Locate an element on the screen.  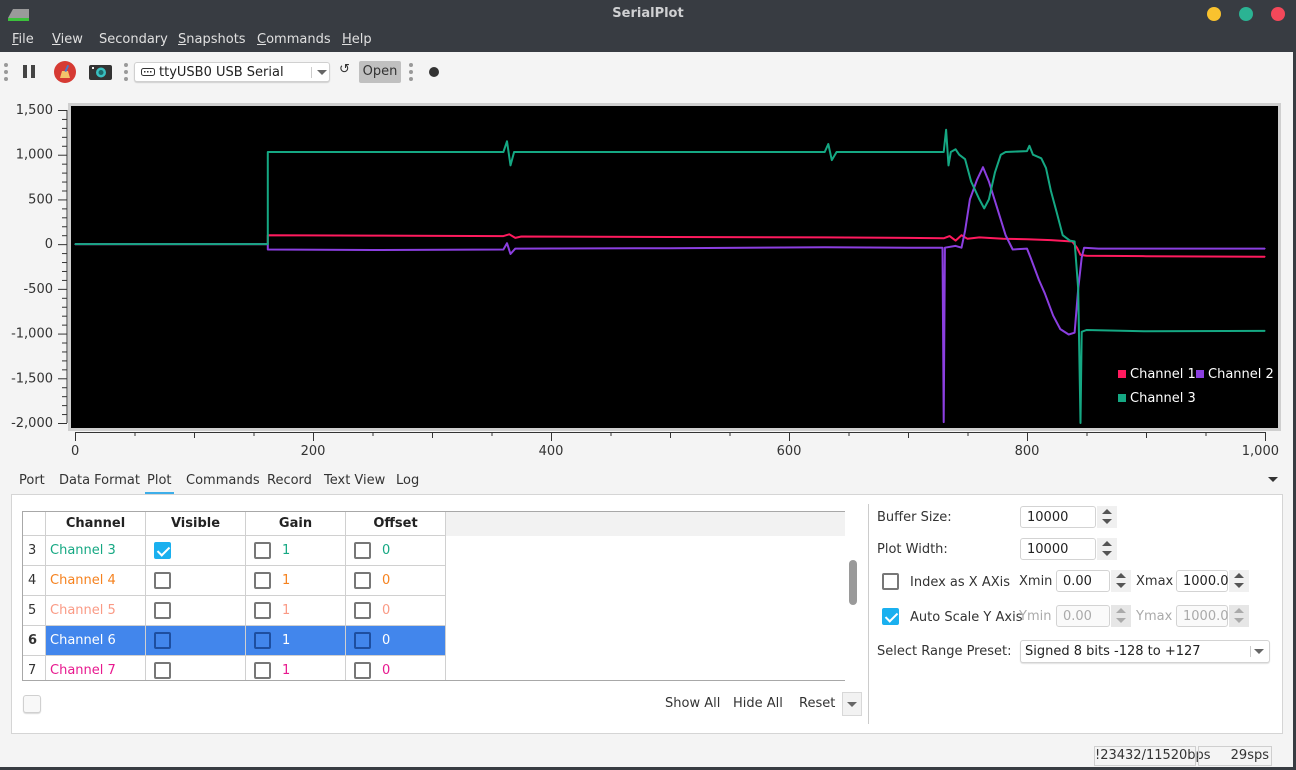
channel-name-cell: Channel 5 is located at coordinates (96, 611).